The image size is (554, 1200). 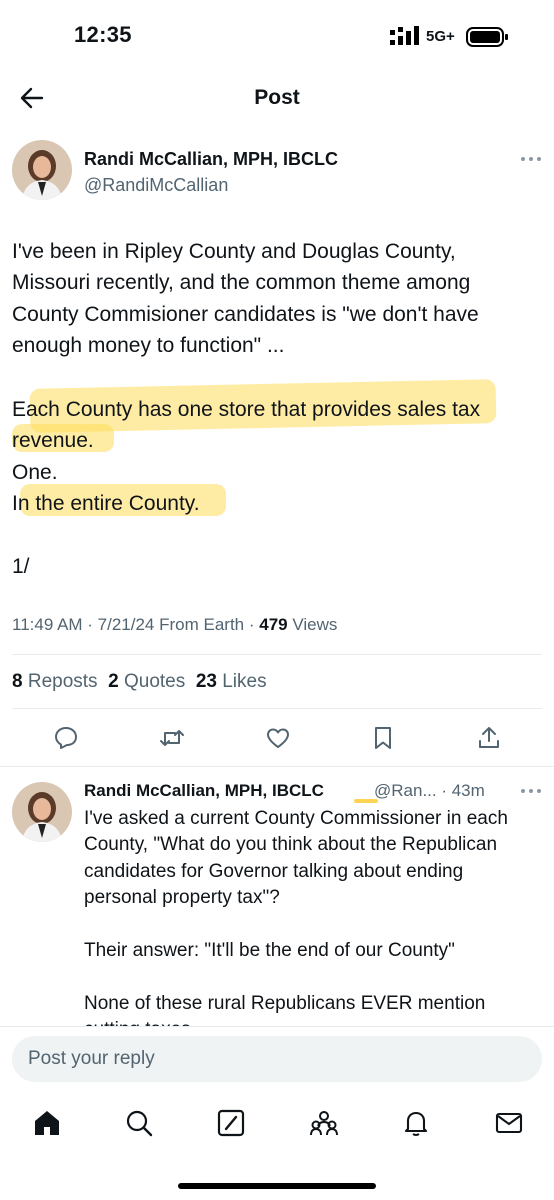 What do you see at coordinates (204, 791) in the screenshot?
I see `reply-author-name: Randi McCallian, MPH, IBCLC` at bounding box center [204, 791].